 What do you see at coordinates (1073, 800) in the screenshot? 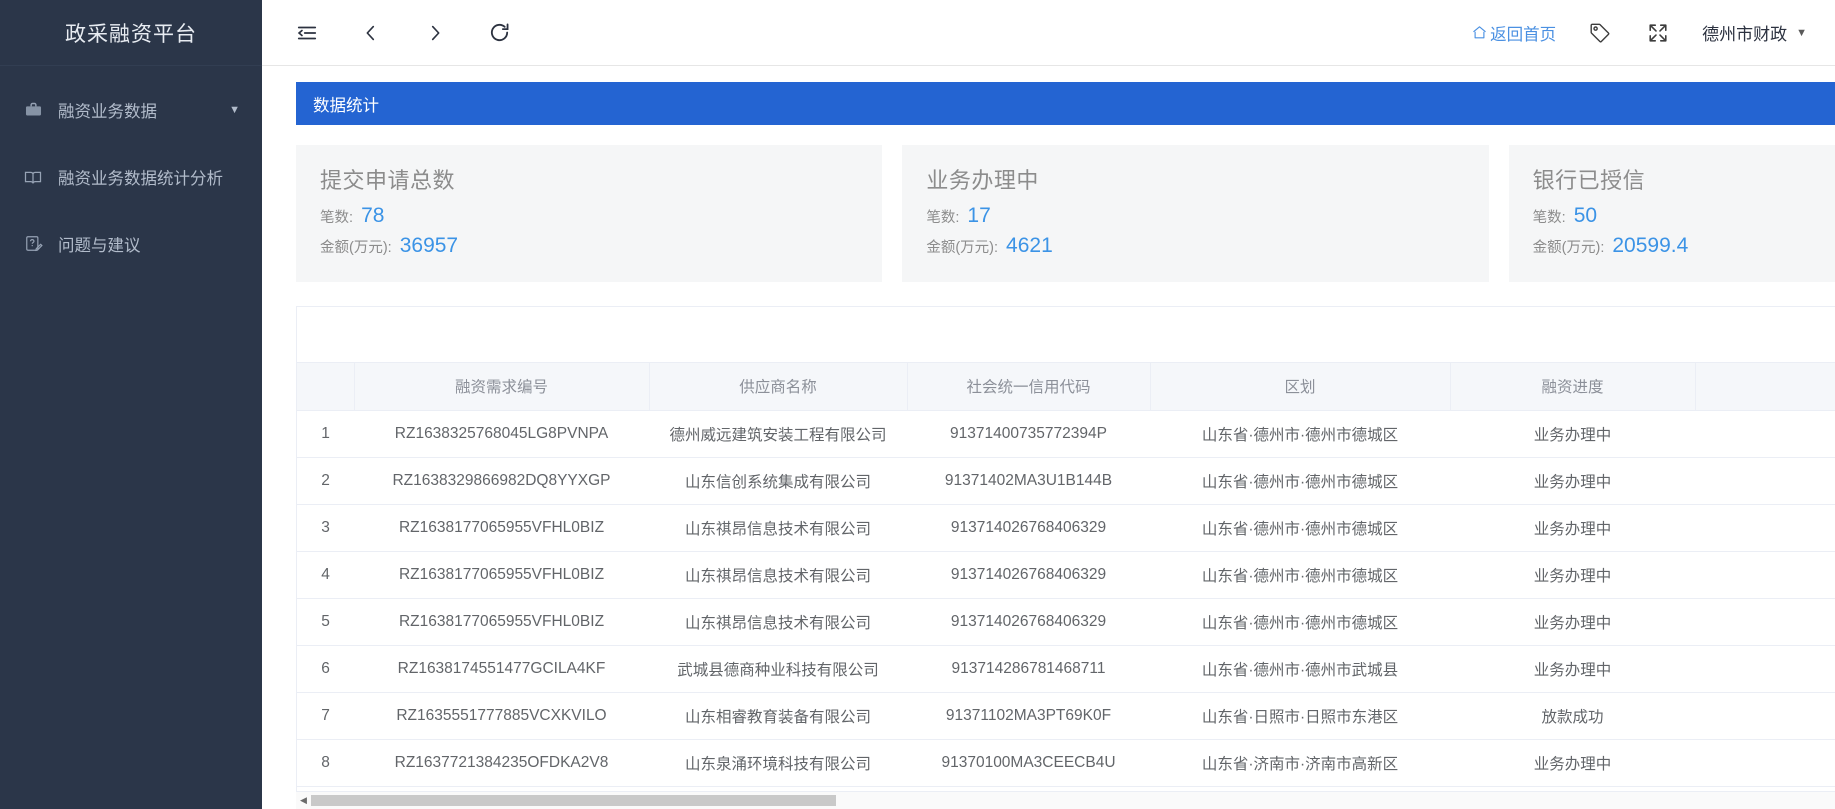
I see `horizontal-scroll-track` at bounding box center [1073, 800].